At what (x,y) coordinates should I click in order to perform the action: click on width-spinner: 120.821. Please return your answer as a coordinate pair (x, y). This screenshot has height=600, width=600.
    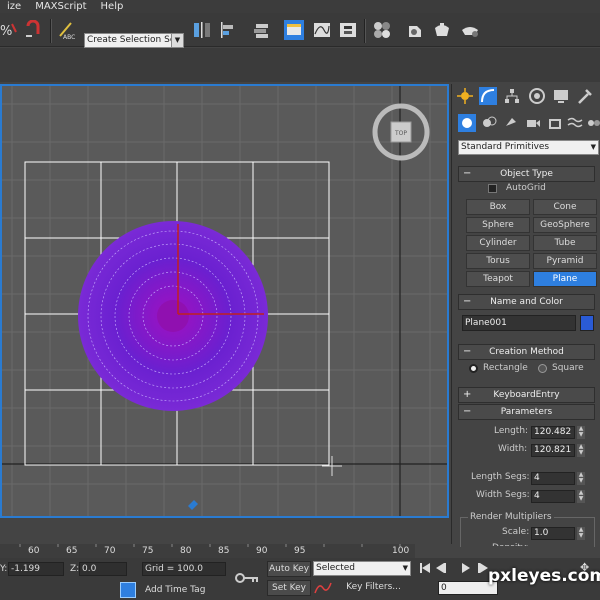
    Looking at the image, I should click on (553, 450).